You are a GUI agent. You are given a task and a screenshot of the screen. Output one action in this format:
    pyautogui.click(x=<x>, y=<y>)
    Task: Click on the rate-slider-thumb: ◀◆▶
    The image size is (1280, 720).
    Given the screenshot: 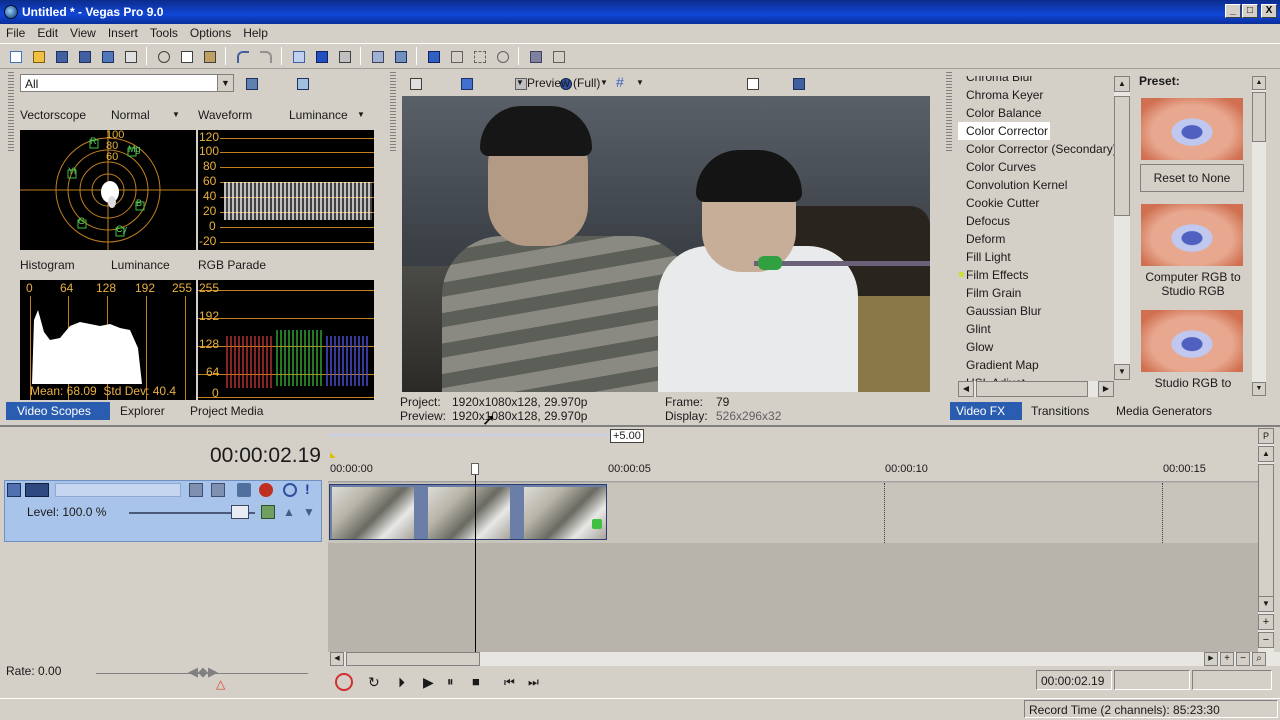 What is the action you would take?
    pyautogui.click(x=203, y=672)
    